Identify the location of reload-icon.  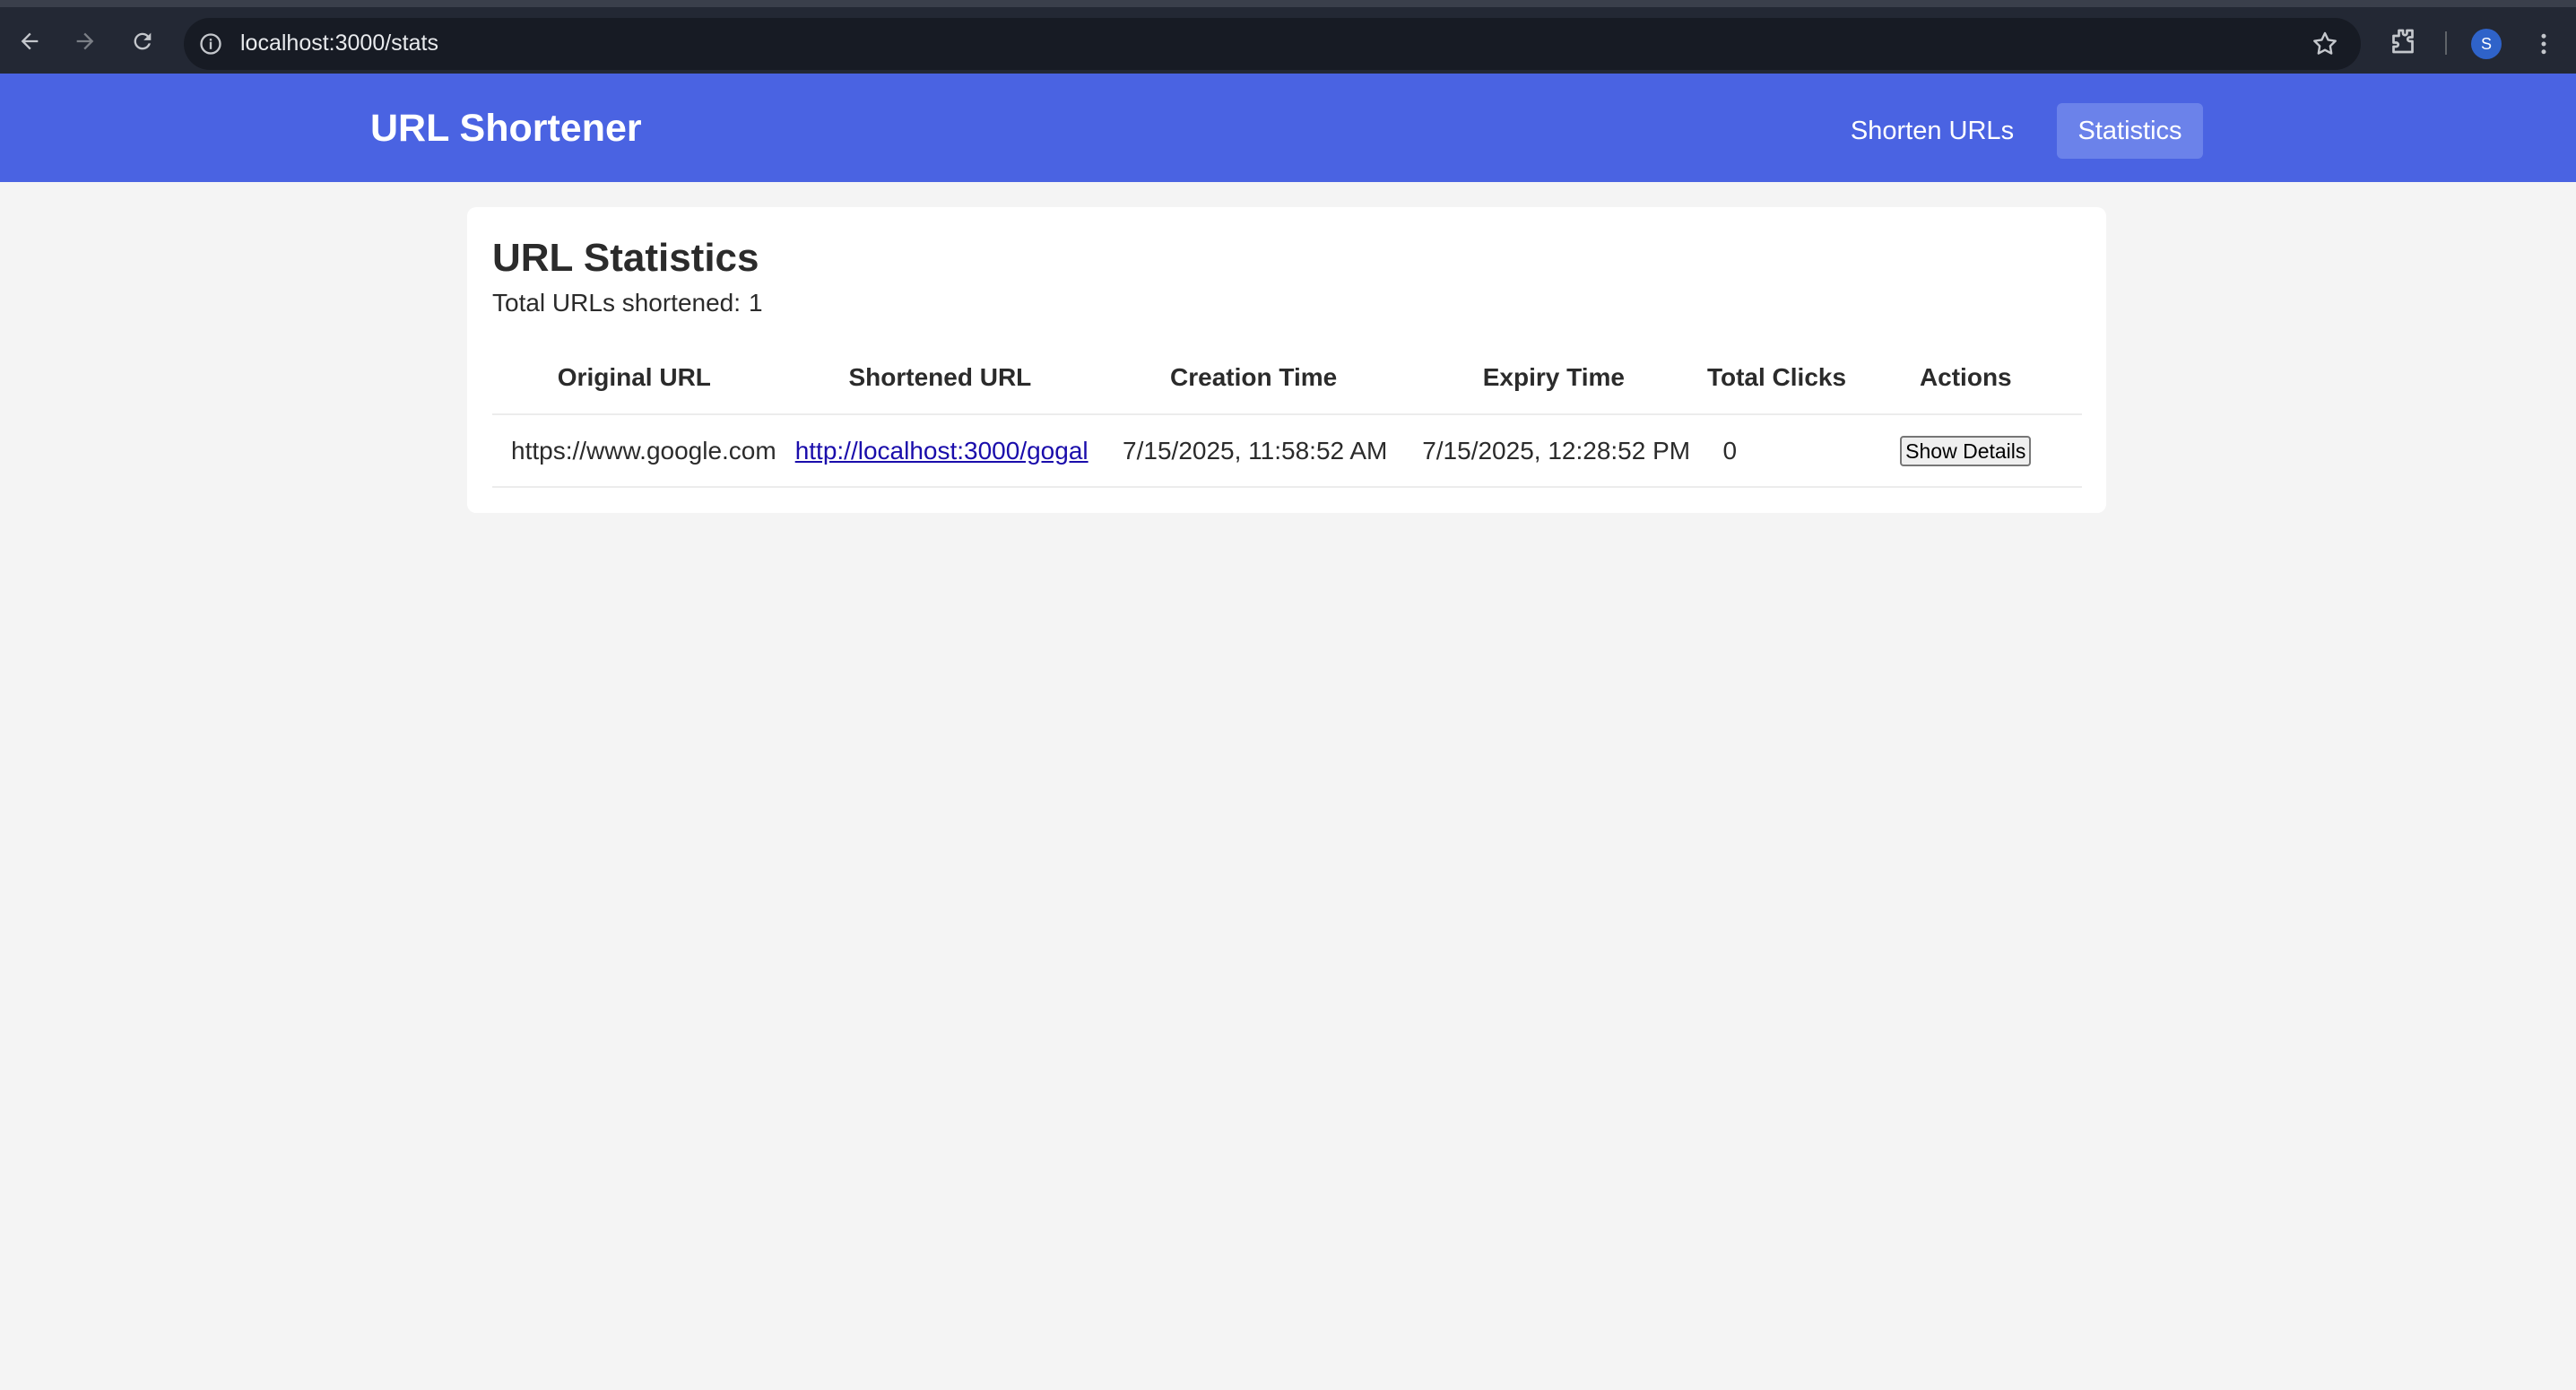
(143, 41).